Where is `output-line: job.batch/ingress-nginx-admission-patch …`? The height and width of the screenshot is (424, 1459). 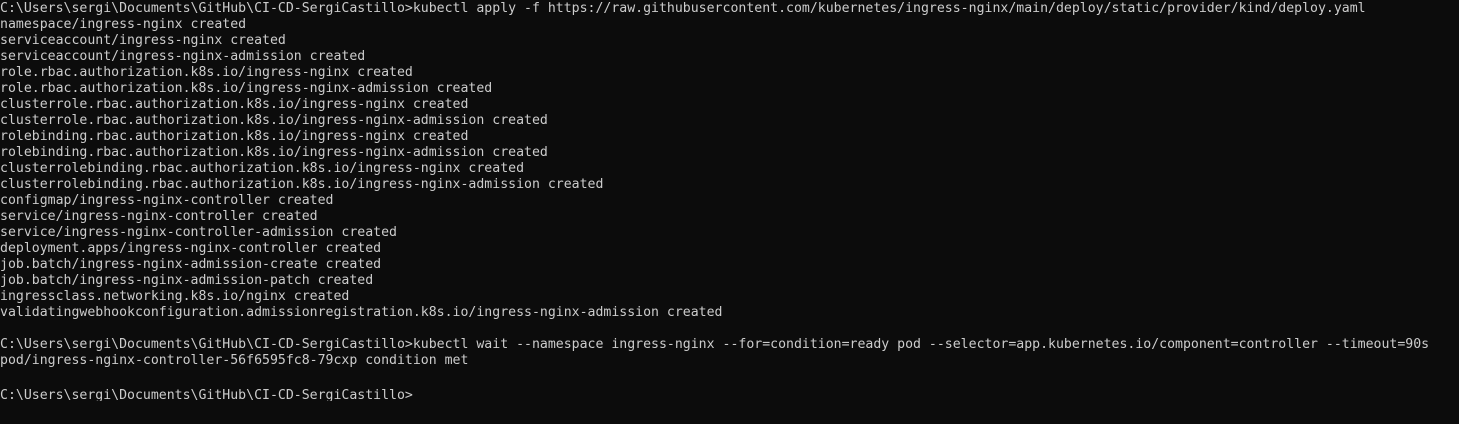 output-line: job.batch/ingress-nginx-admission-patch … is located at coordinates (187, 280).